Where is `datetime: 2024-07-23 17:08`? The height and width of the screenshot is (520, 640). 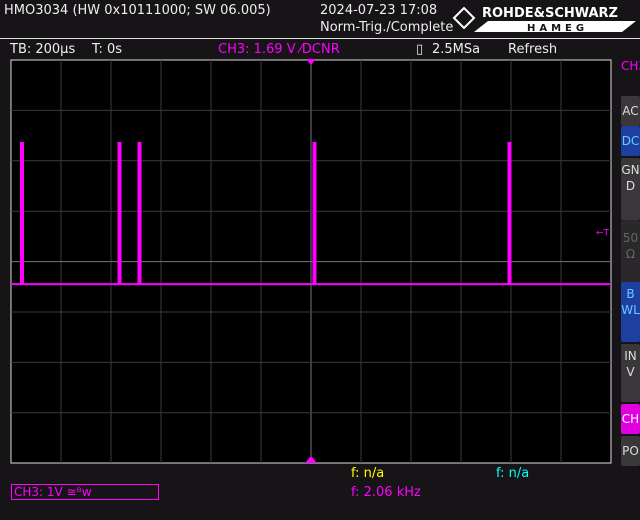
datetime: 2024-07-23 17:08 is located at coordinates (379, 10).